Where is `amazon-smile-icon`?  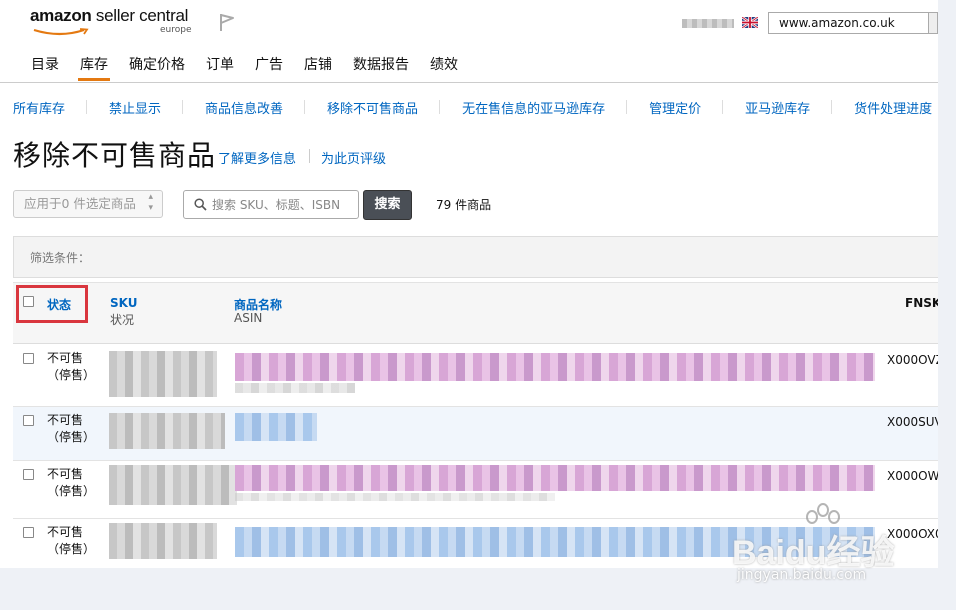 amazon-smile-icon is located at coordinates (61, 32).